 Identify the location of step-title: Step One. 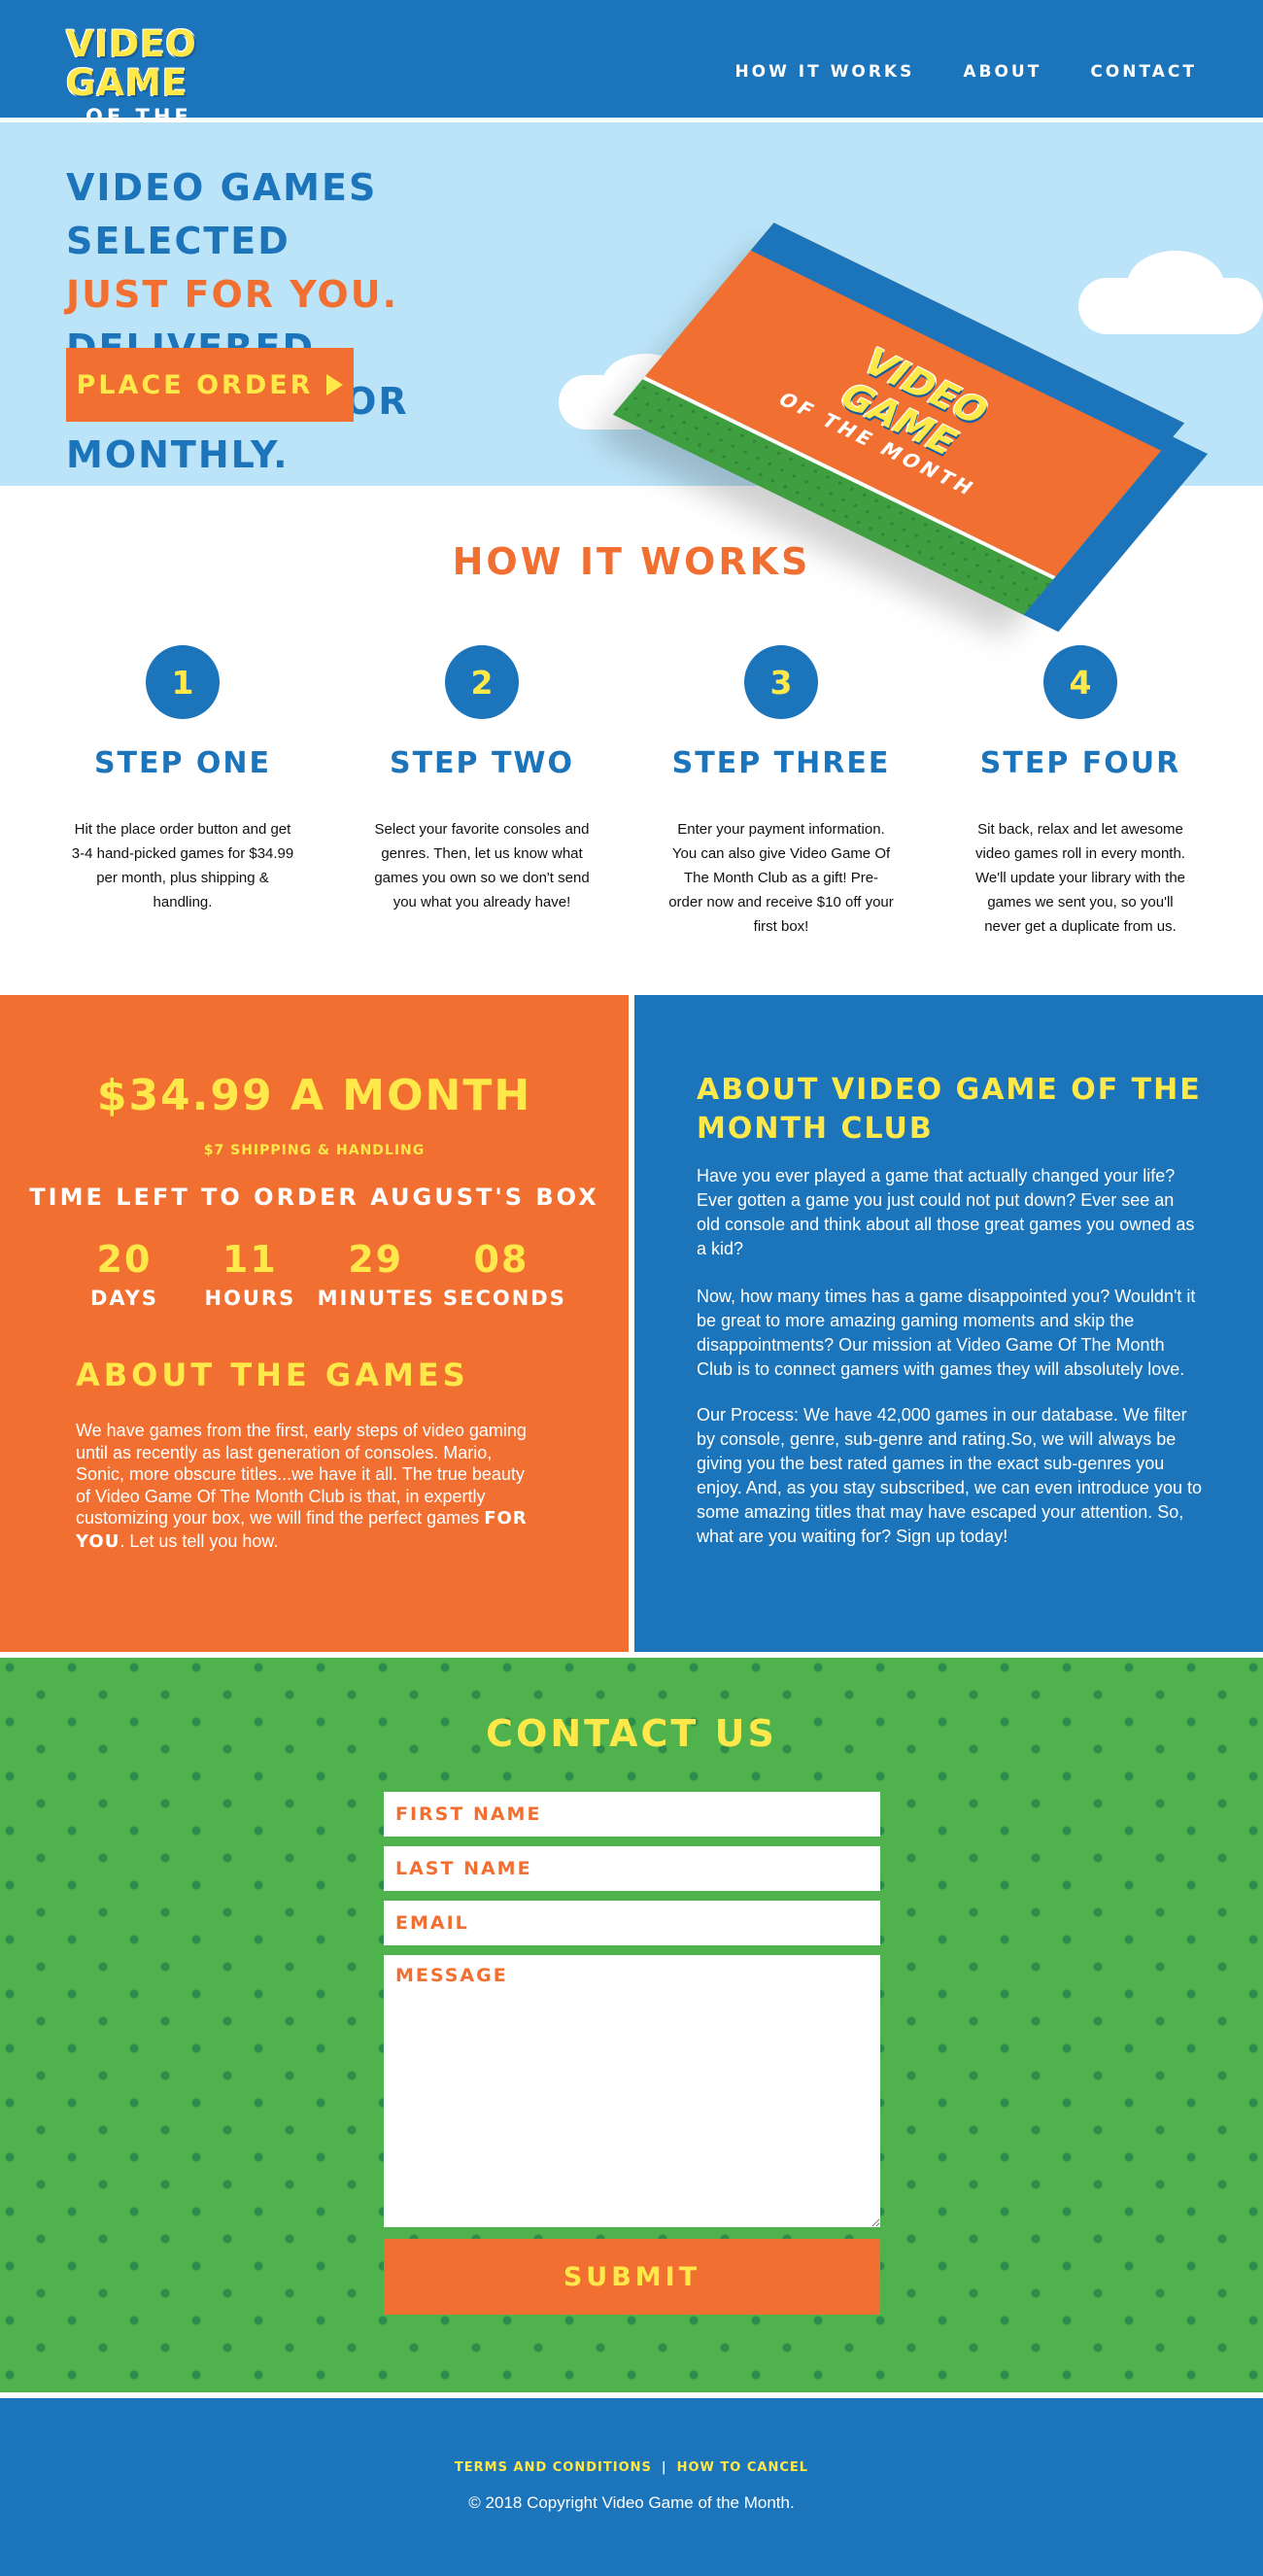
(183, 763).